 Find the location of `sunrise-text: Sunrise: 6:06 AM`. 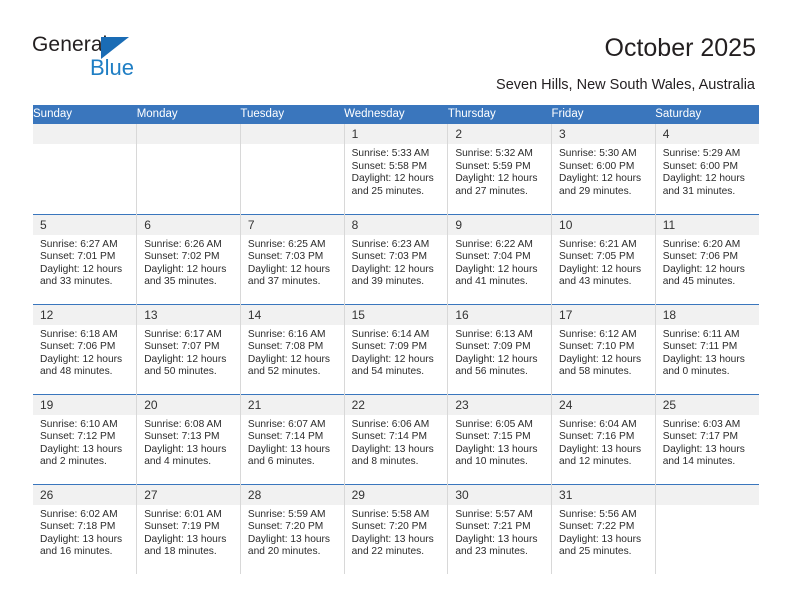

sunrise-text: Sunrise: 6:06 AM is located at coordinates (390, 424).